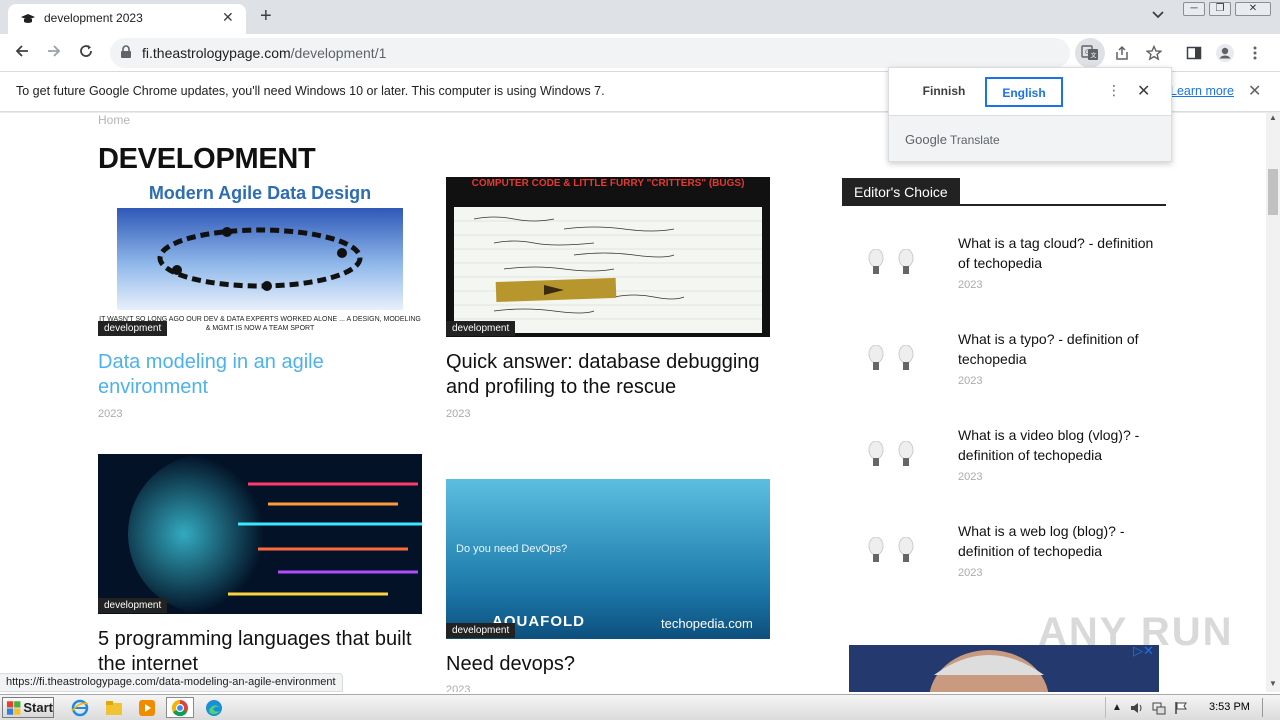 This screenshot has height=720, width=1280. I want to click on window-close-button: ✕, so click(1253, 9).